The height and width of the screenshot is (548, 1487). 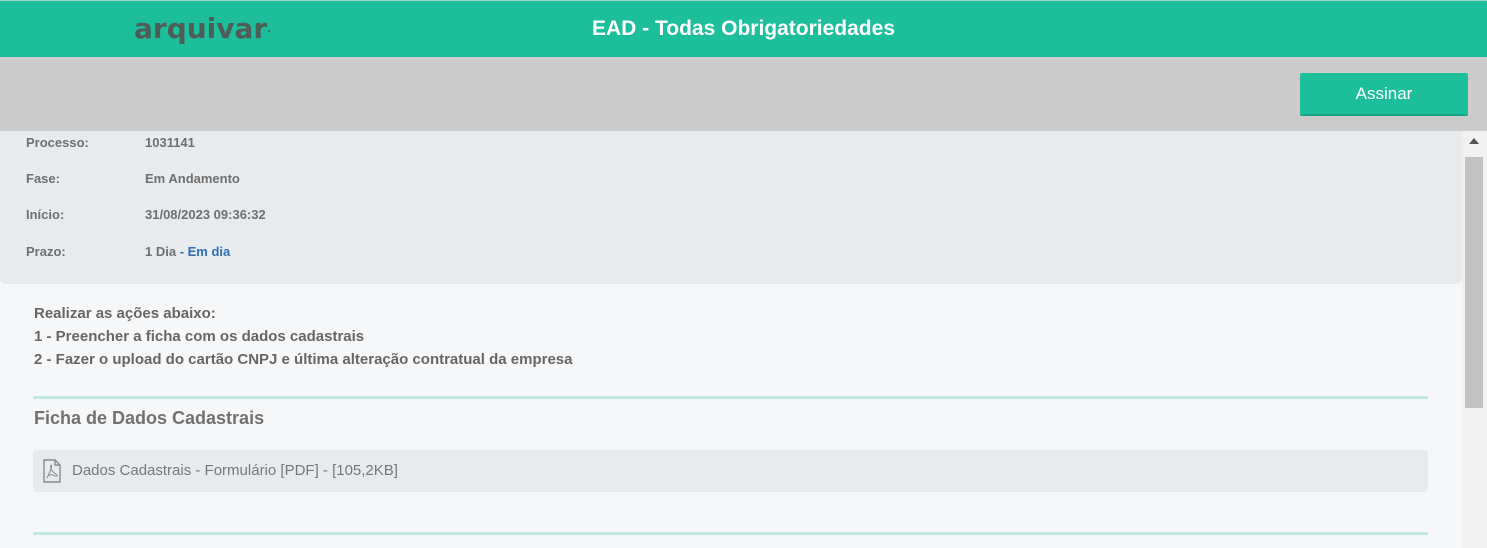 I want to click on instructions-heading: Realizar as ações abaixo:, so click(x=125, y=313).